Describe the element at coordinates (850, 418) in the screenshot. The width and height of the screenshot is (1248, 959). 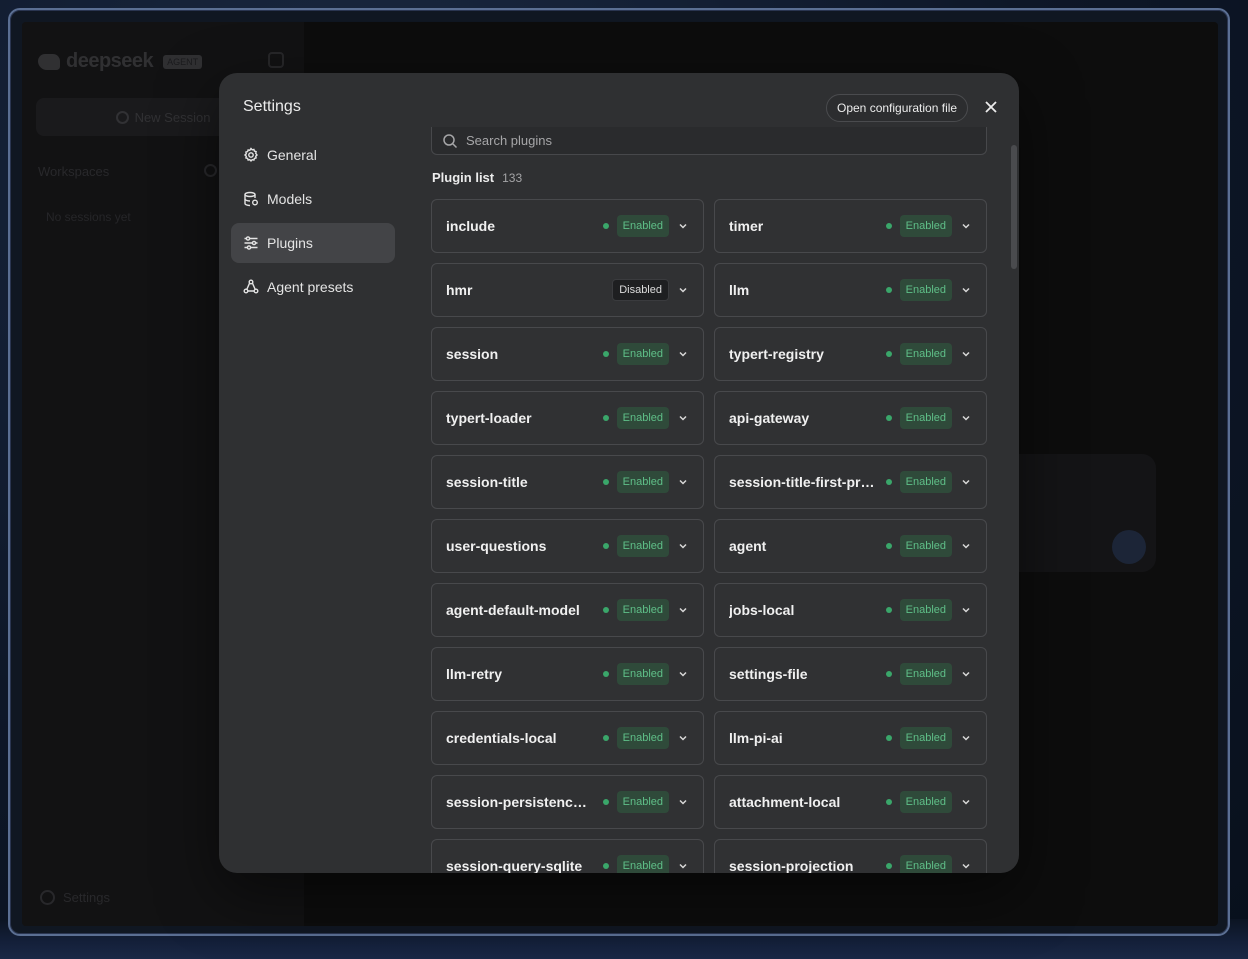
I see `plugin-card: api-gateway Enabled` at that location.